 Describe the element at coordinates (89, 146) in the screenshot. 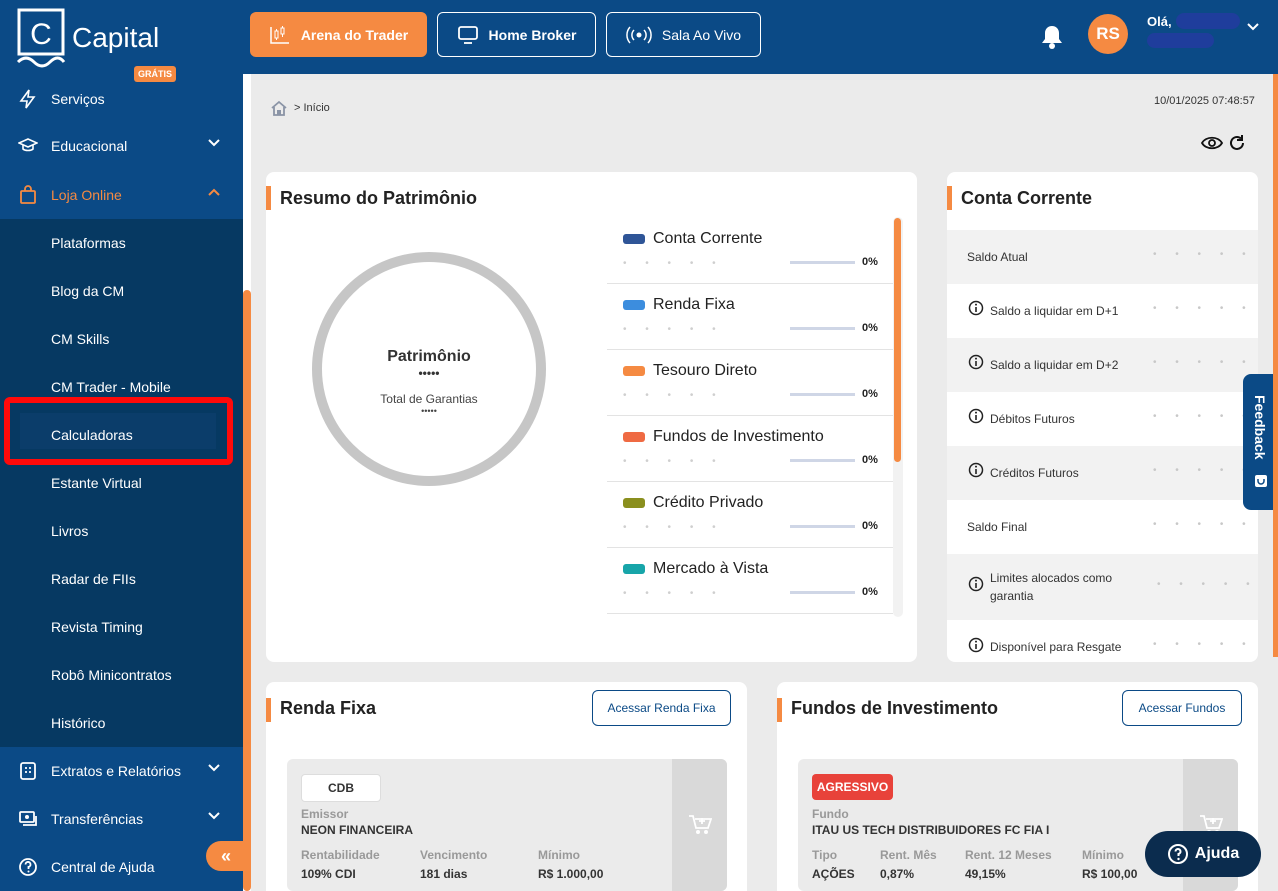

I see `sidebar-label: Educacional` at that location.